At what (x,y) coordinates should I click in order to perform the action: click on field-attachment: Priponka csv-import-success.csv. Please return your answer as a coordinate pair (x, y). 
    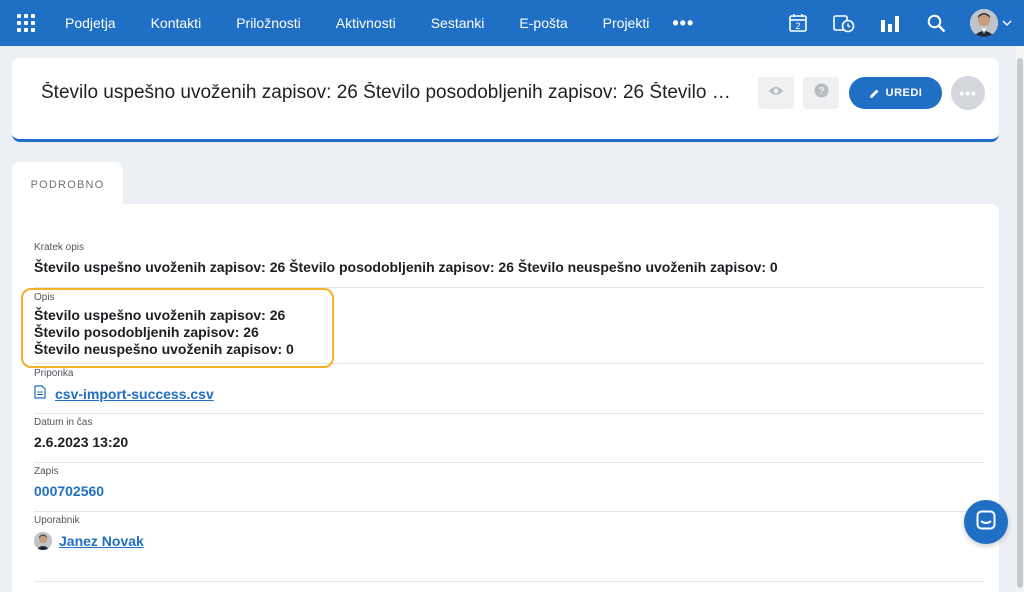
    Looking at the image, I should click on (509, 388).